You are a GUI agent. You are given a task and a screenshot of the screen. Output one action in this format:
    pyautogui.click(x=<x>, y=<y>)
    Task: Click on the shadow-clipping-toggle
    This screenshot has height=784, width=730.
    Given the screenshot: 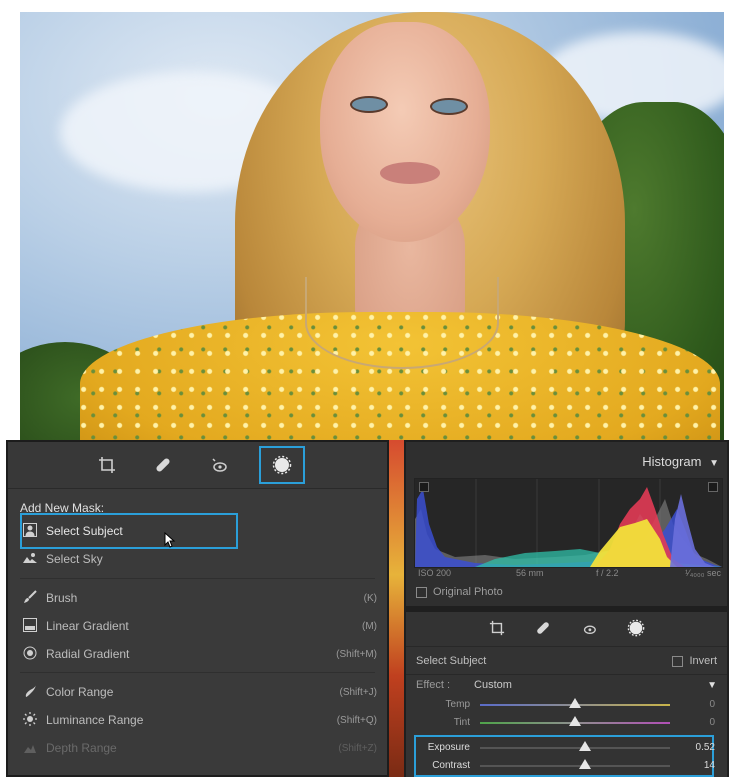 What is the action you would take?
    pyautogui.click(x=424, y=487)
    